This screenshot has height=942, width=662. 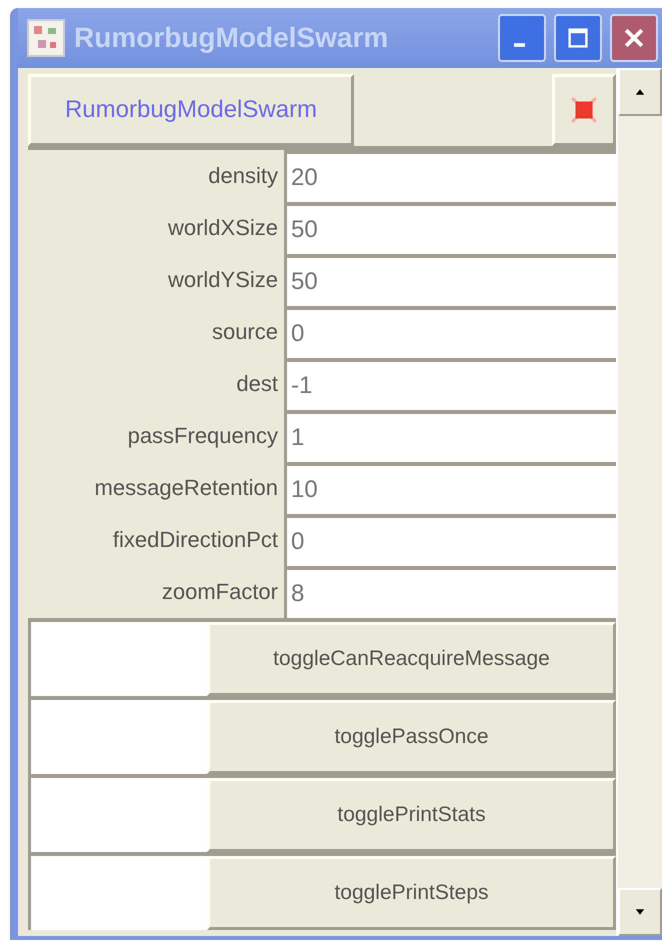 What do you see at coordinates (411, 893) in the screenshot?
I see `toggle-button: togglePrintSteps` at bounding box center [411, 893].